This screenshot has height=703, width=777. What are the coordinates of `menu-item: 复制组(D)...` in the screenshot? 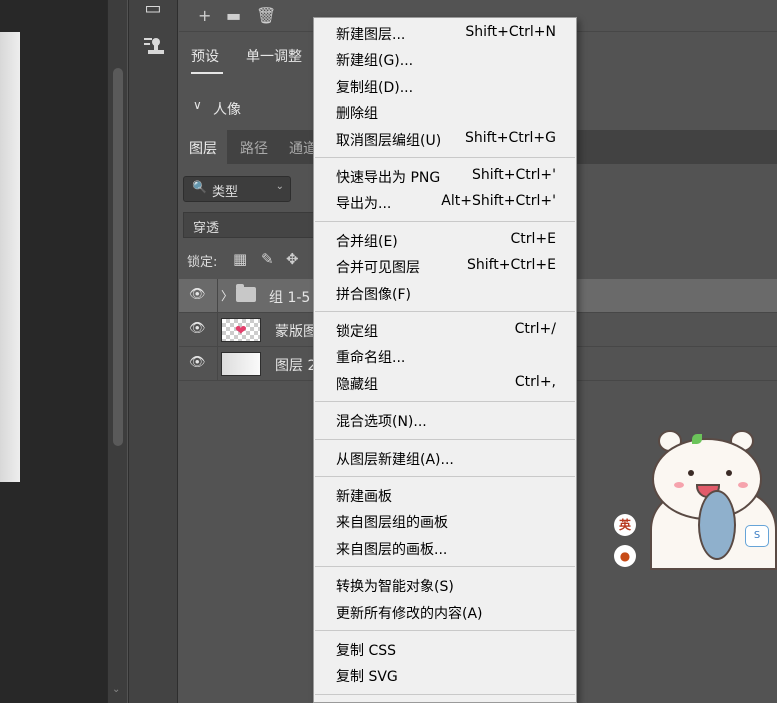 It's located at (445, 86).